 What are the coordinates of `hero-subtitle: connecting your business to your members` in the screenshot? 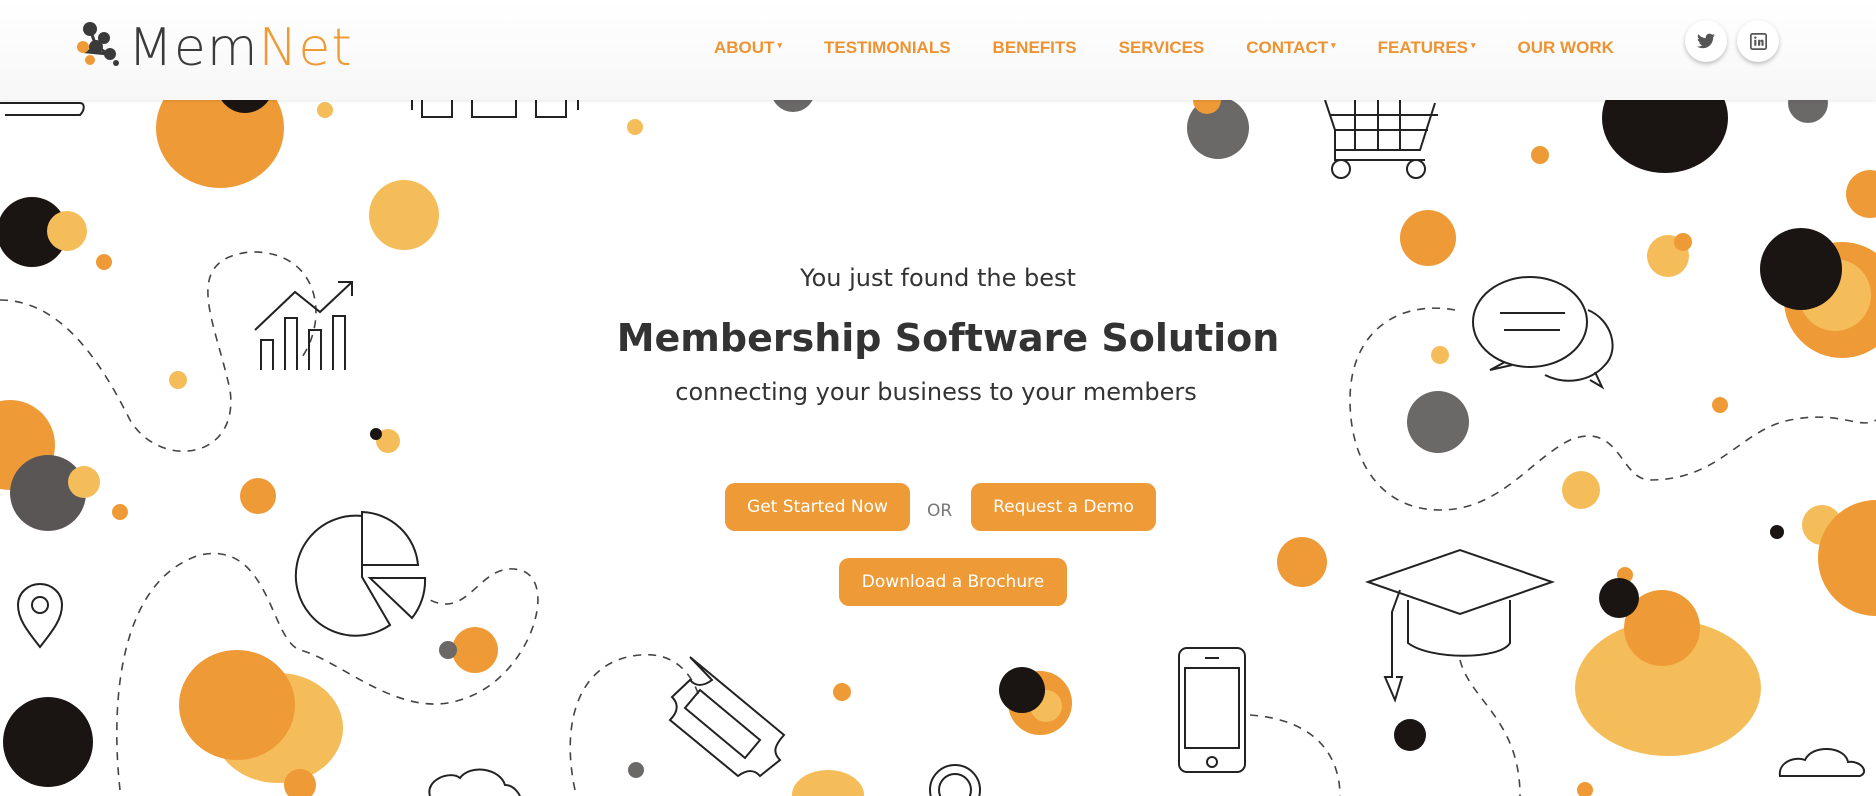 It's located at (936, 392).